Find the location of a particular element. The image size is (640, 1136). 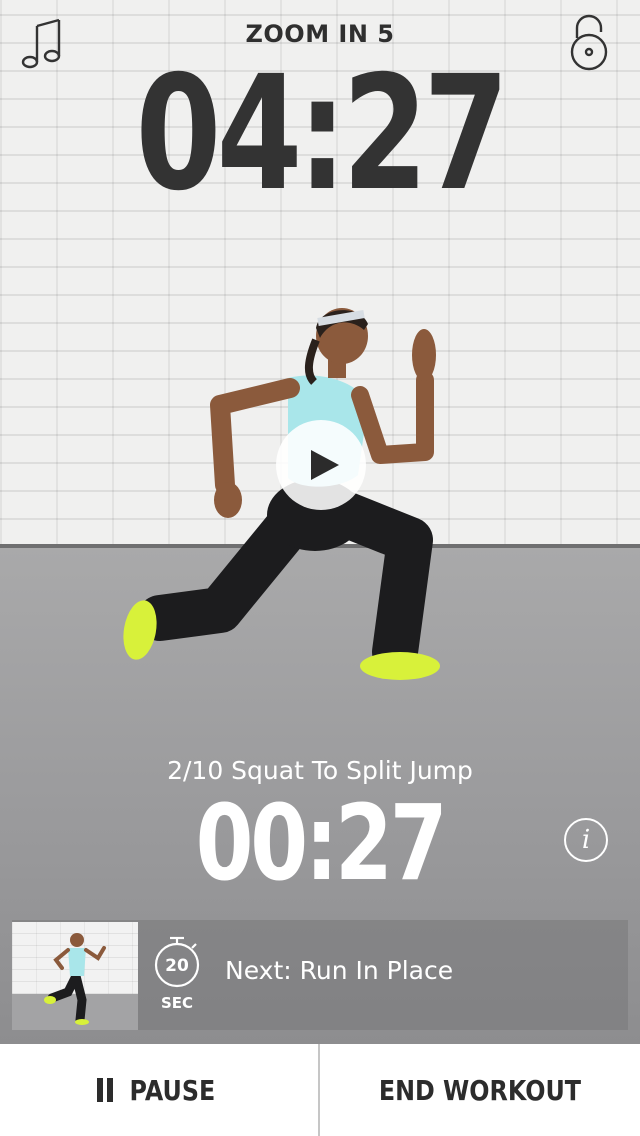

next-duration-value: 20 is located at coordinates (177, 966).